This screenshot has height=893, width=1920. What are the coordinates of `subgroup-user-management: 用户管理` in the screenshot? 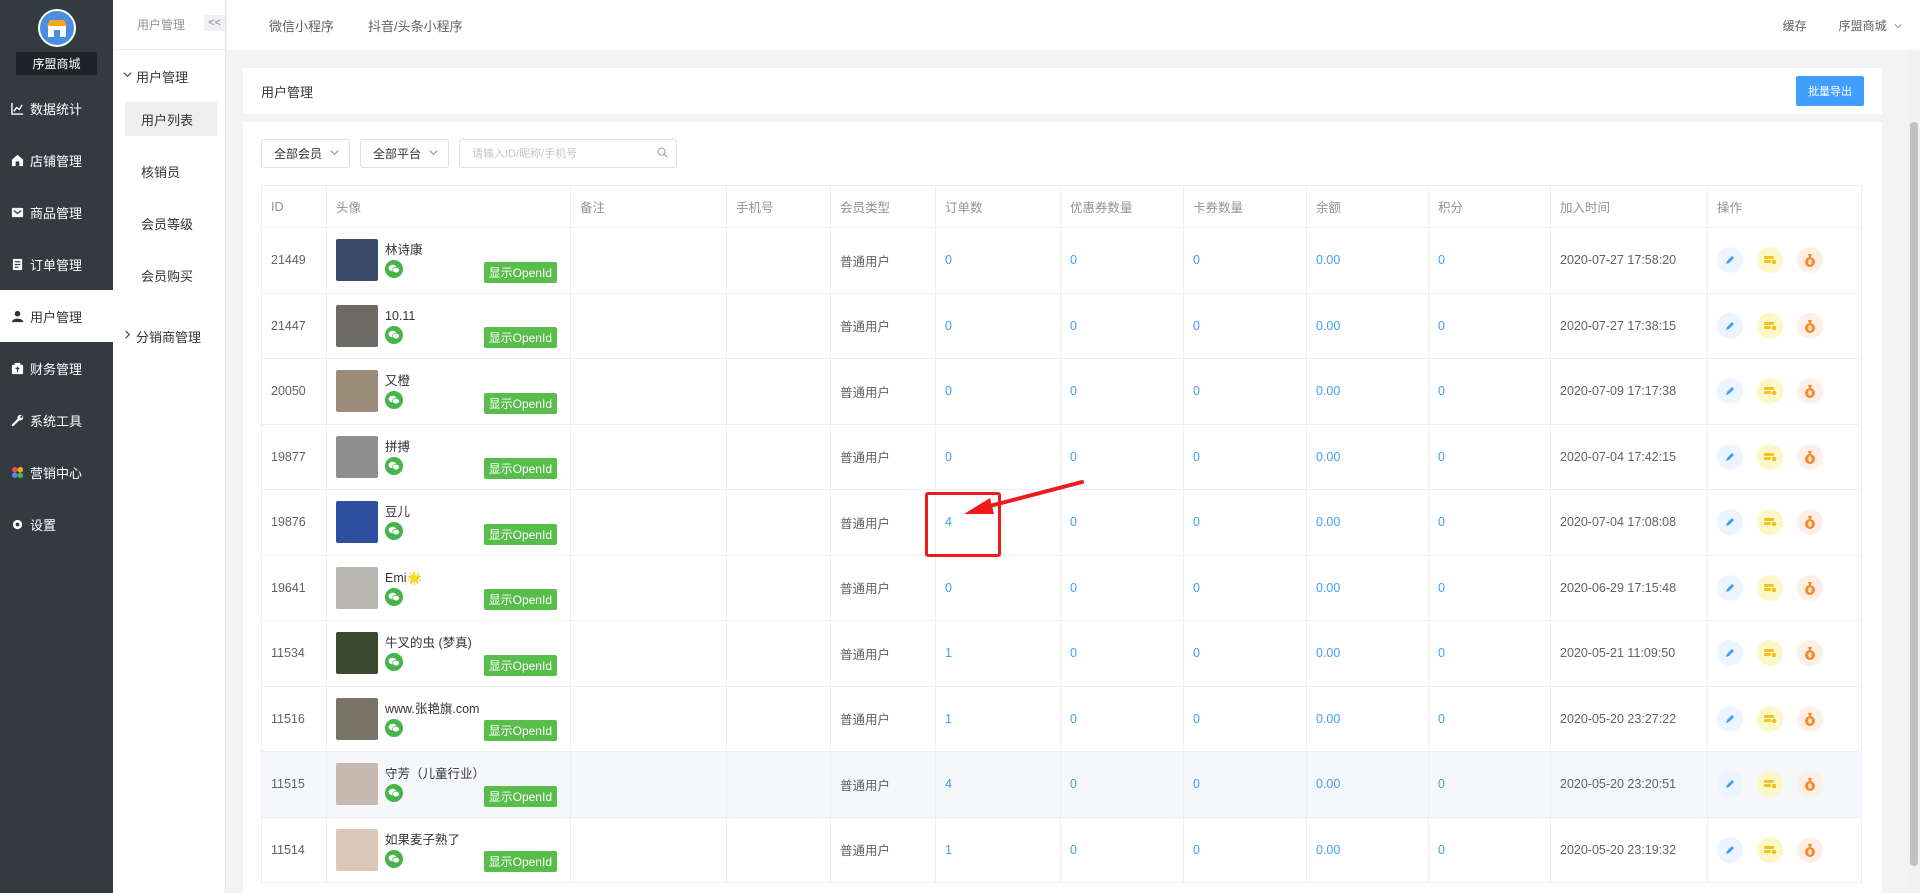 It's located at (169, 76).